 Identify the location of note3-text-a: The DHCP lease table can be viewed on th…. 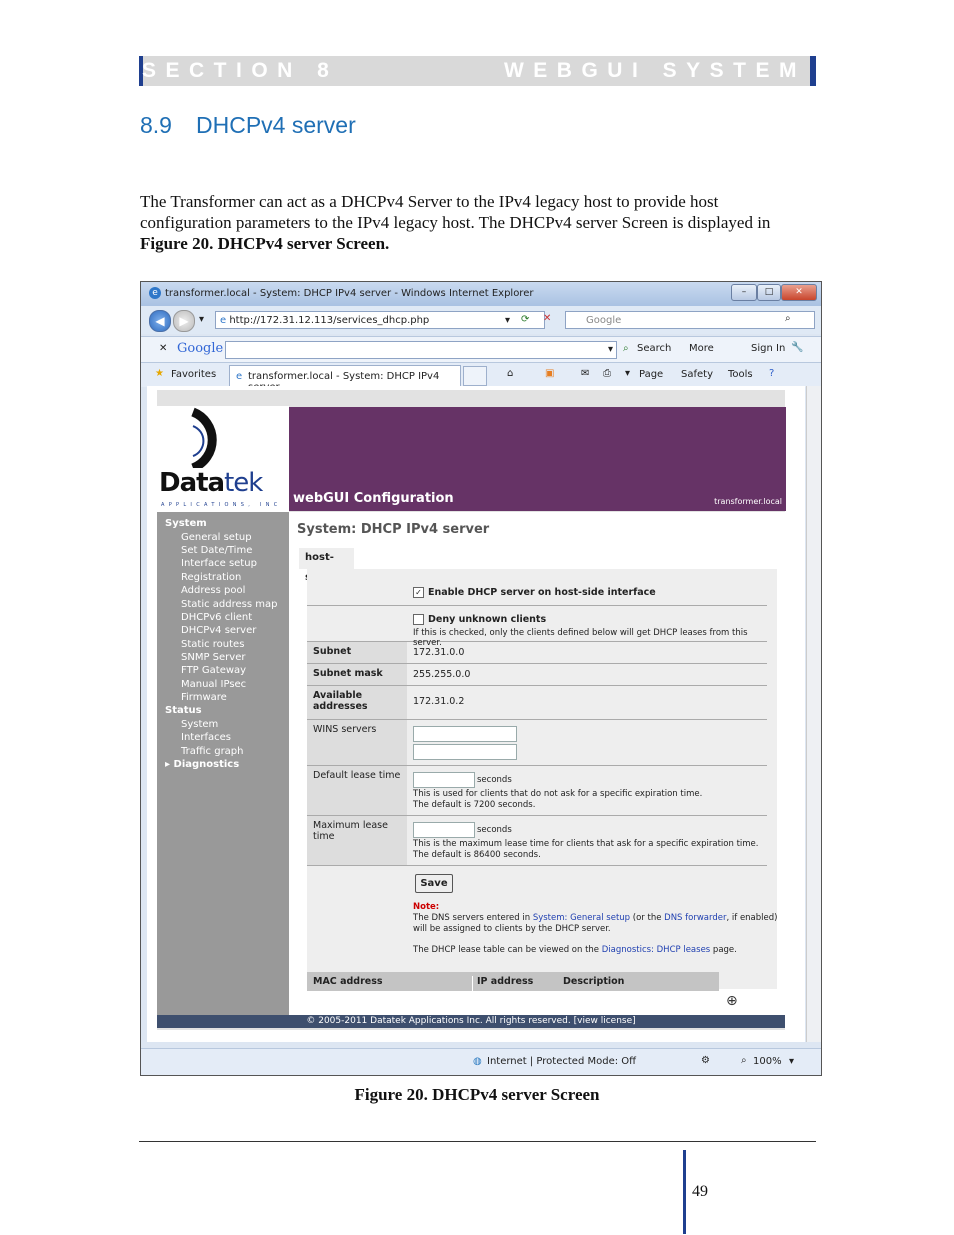
(507, 950).